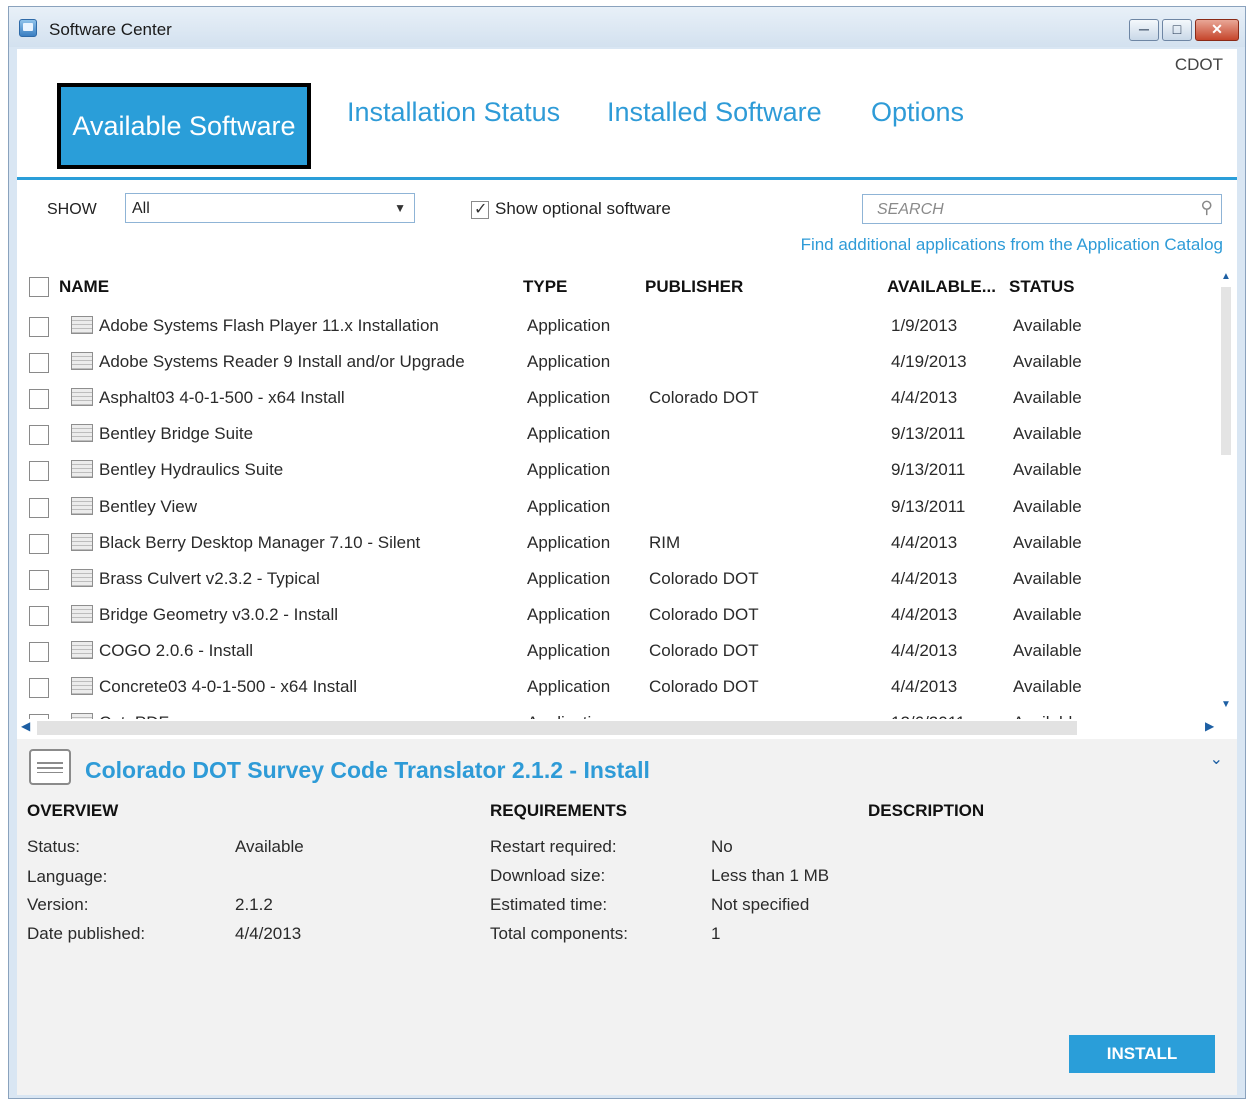  I want to click on show-filter-value: All, so click(141, 208).